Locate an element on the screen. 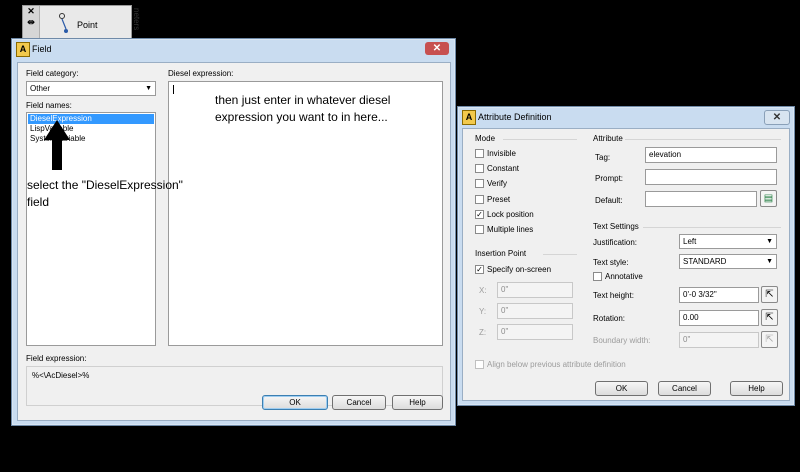 The width and height of the screenshot is (800, 472). field-category-label: Field category: is located at coordinates (52, 73).